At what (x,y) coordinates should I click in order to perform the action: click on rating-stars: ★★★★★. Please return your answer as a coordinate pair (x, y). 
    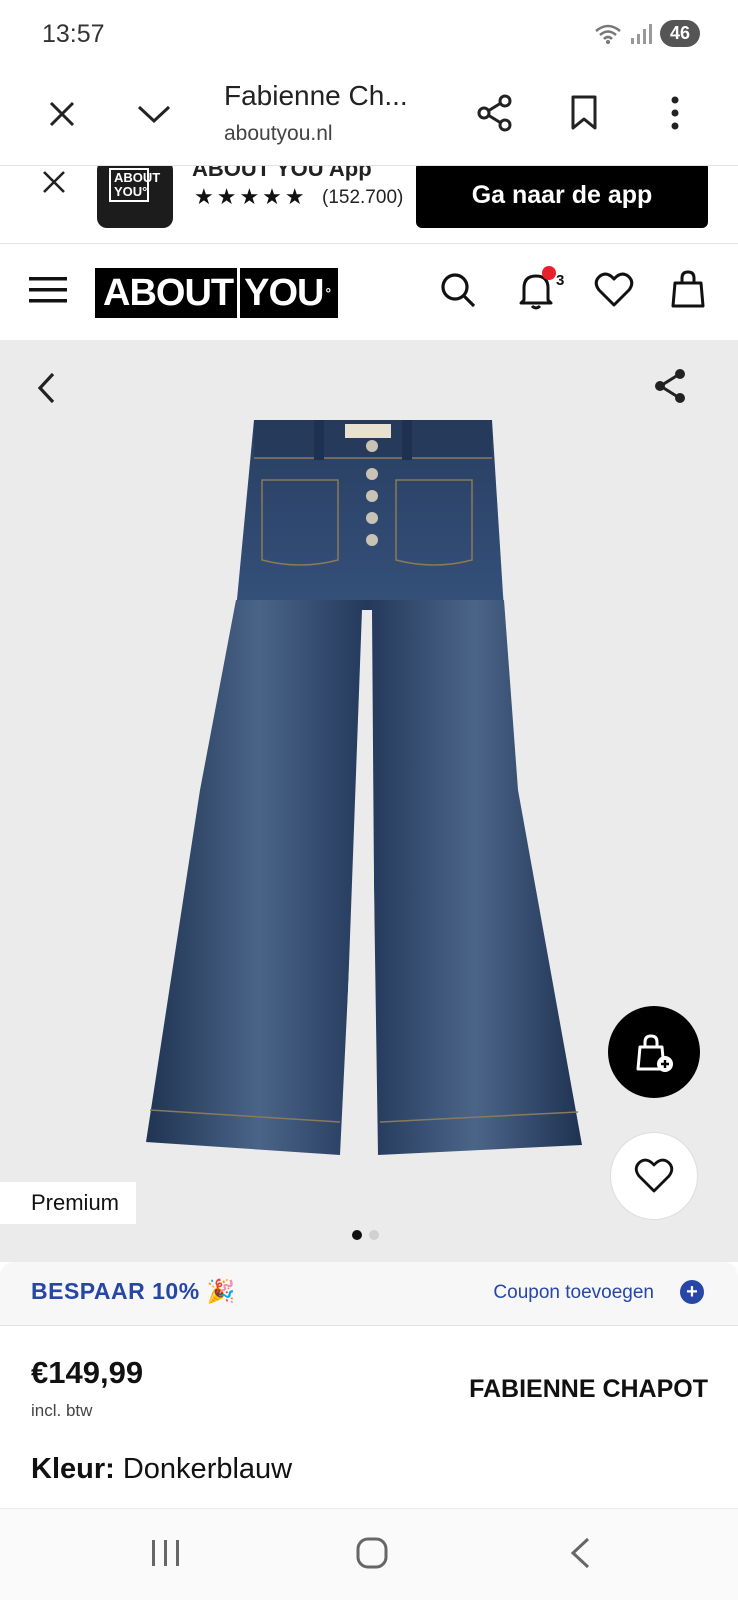
    Looking at the image, I should click on (251, 196).